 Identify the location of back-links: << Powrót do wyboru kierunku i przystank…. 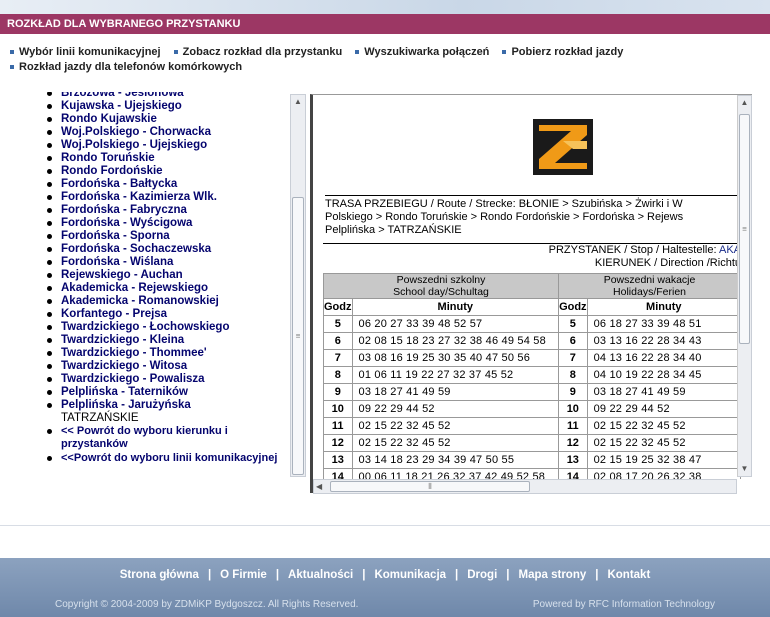
(164, 445).